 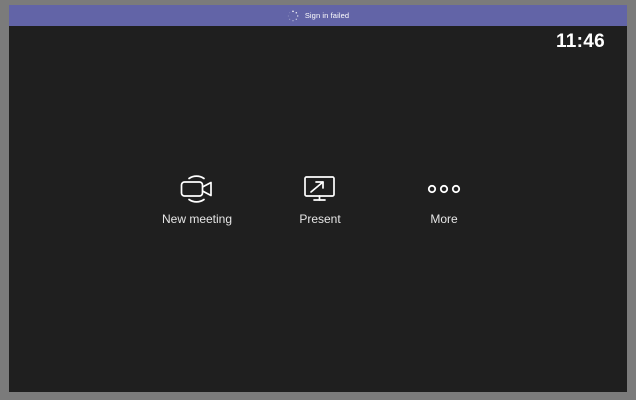 What do you see at coordinates (320, 219) in the screenshot?
I see `present-label: Present` at bounding box center [320, 219].